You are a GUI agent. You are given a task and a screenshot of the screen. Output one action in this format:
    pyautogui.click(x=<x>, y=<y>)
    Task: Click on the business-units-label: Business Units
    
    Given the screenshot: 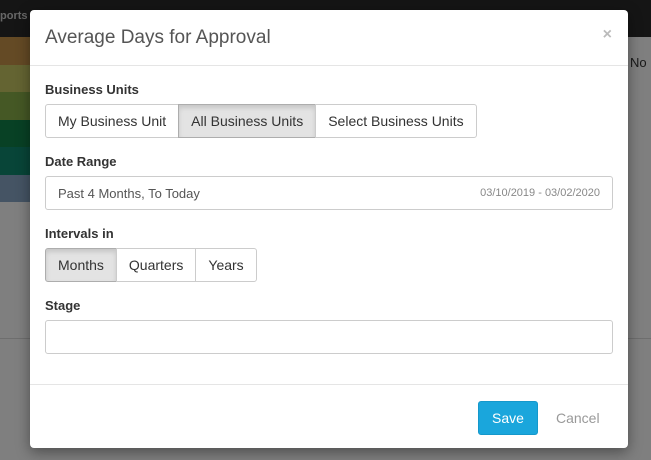 What is the action you would take?
    pyautogui.click(x=92, y=89)
    